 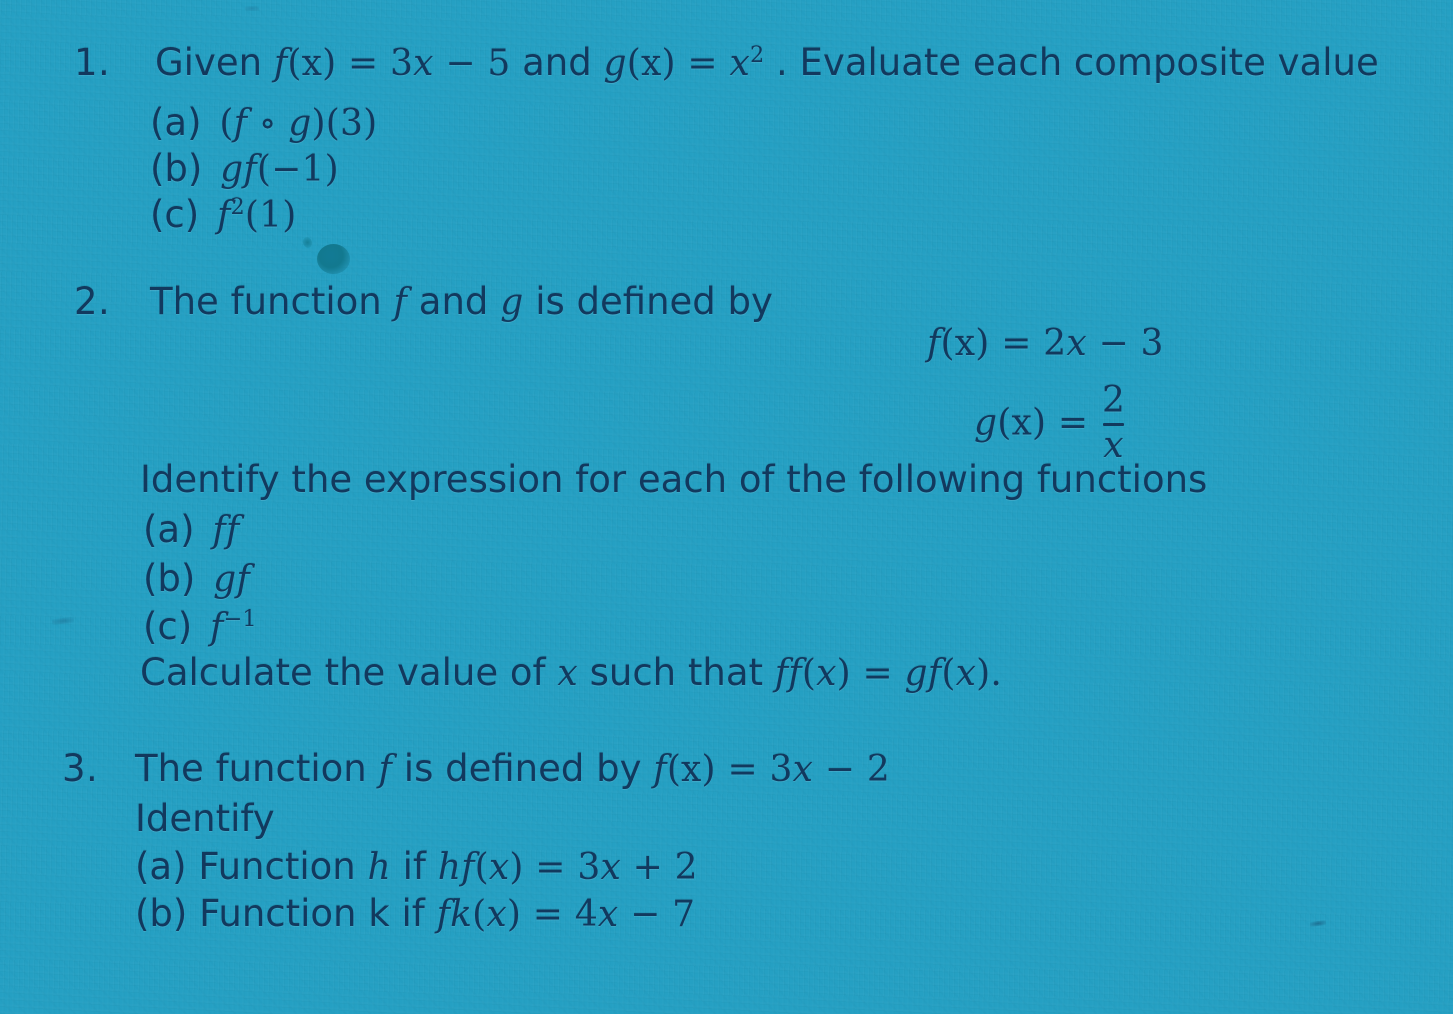 I want to click on question-3-part-a: (a) Function h if hf(x) = 3x + 2, so click(x=416, y=867).